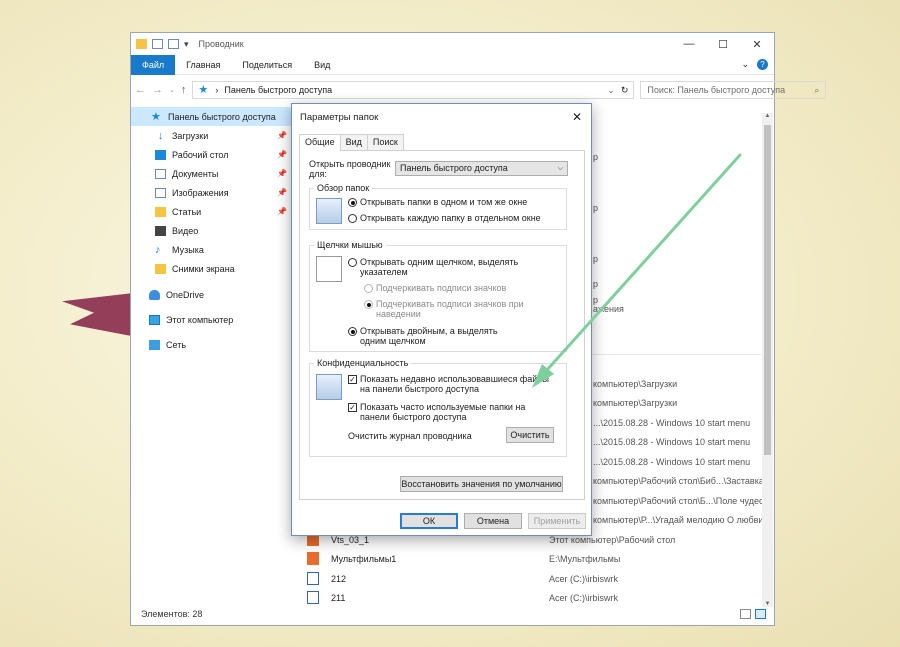 This screenshot has width=900, height=647. Describe the element at coordinates (444, 202) in the screenshot. I see `option-label: Открывать папки в одном и том же окне` at that location.